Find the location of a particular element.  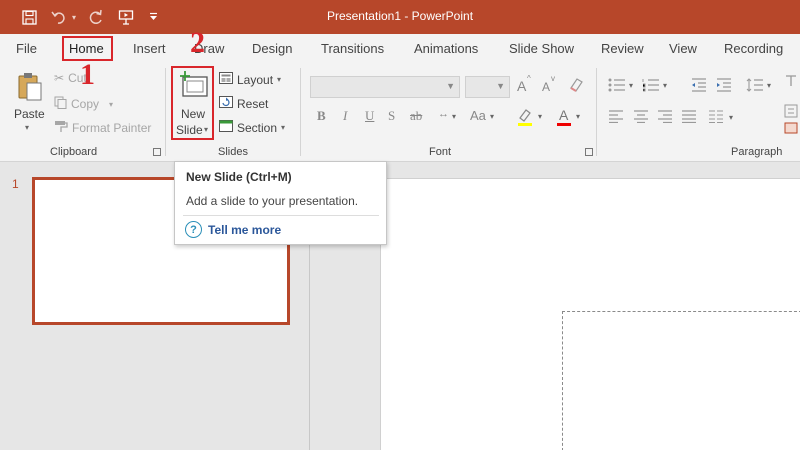

tell-me-more-link: ? Tell me more is located at coordinates (233, 229).